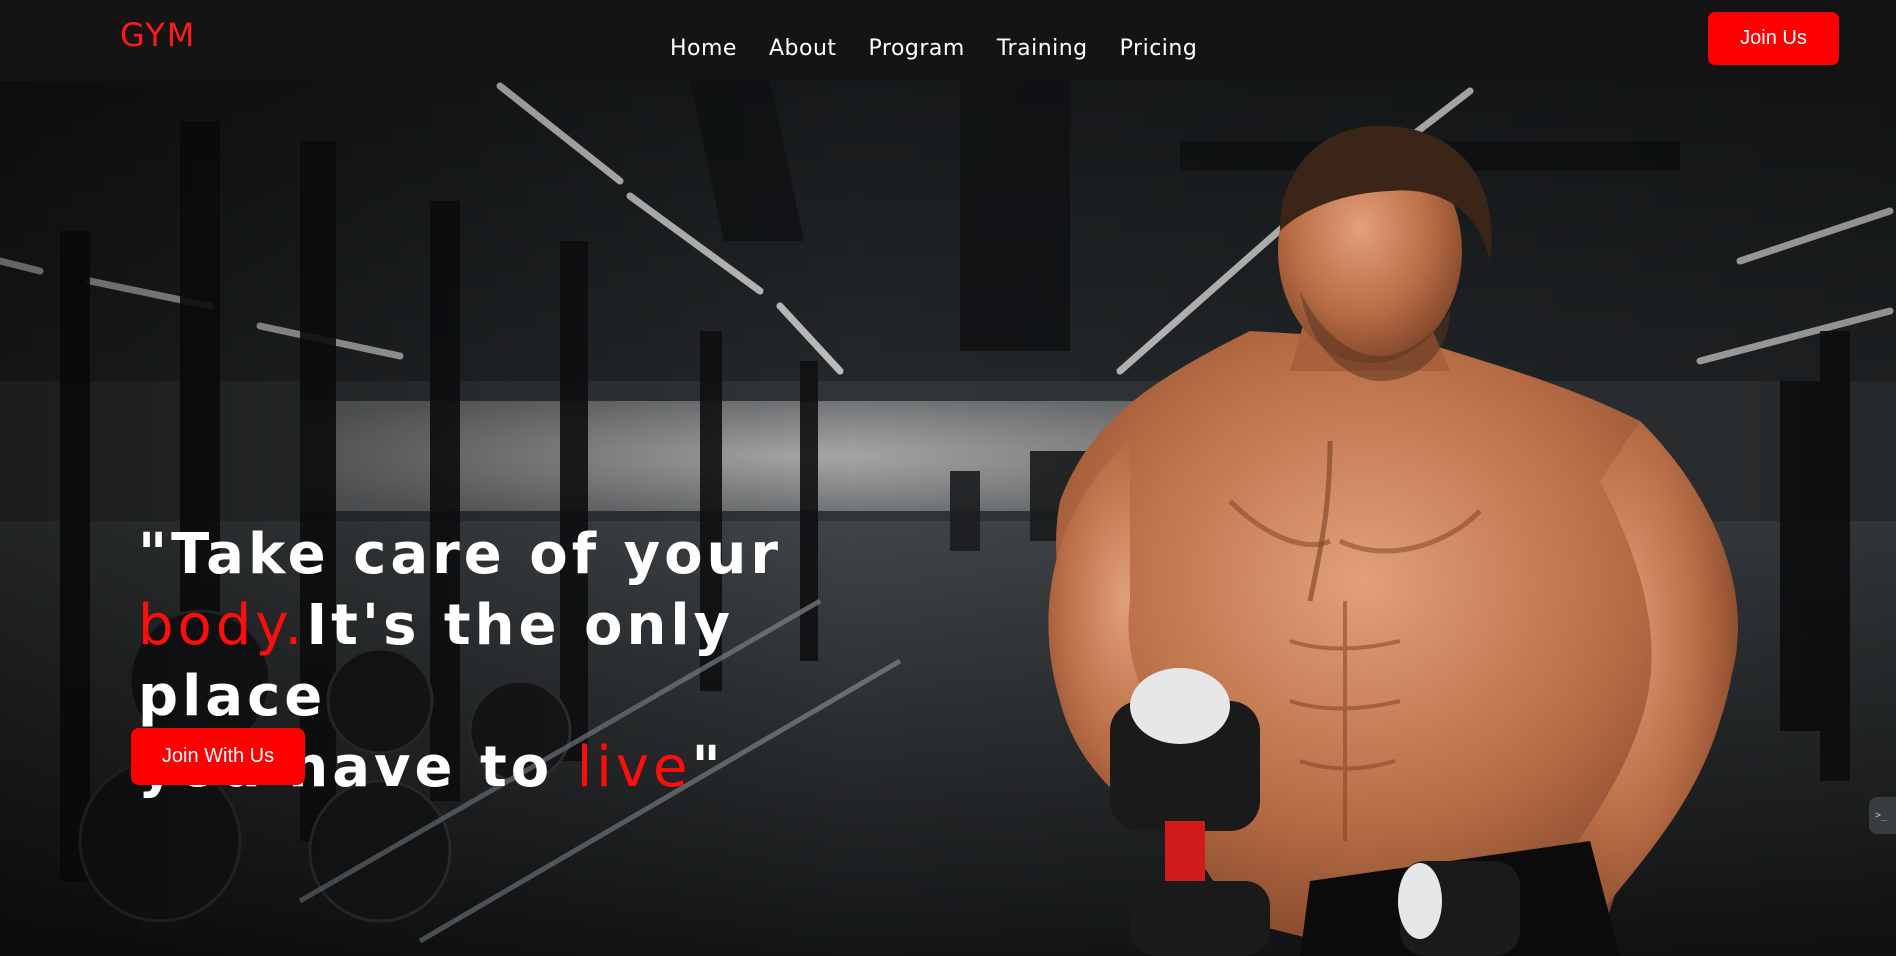  What do you see at coordinates (222, 625) in the screenshot?
I see `headline-accent-body: body.` at bounding box center [222, 625].